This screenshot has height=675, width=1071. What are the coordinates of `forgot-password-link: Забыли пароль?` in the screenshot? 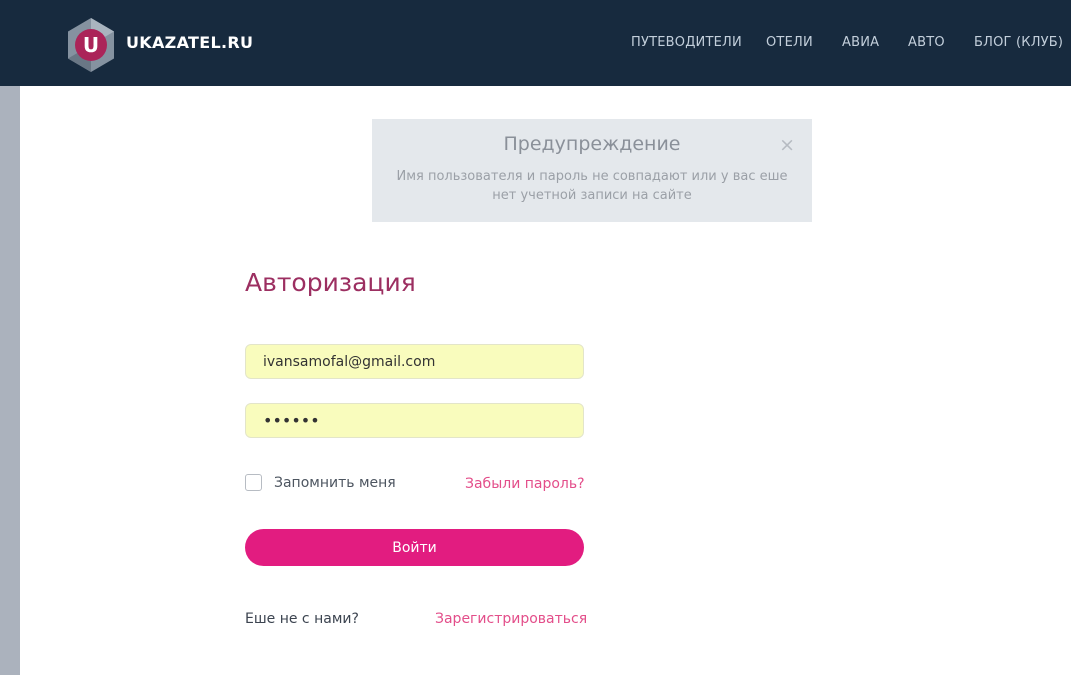 It's located at (525, 484).